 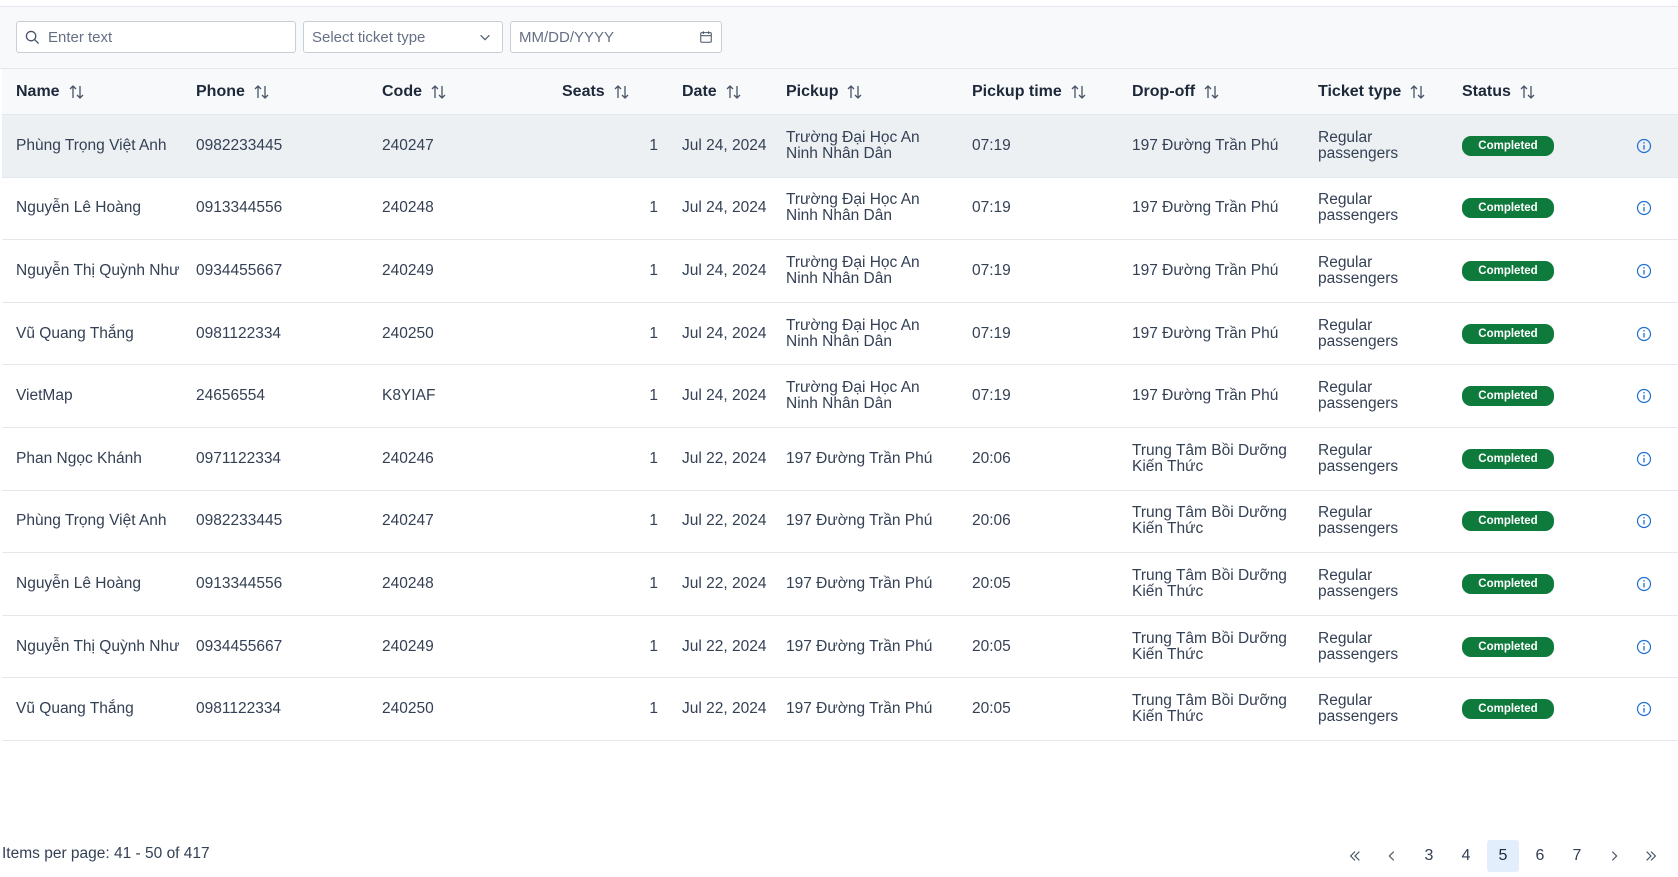 What do you see at coordinates (75, 709) in the screenshot?
I see `cell-name: Vũ Quang Thắng` at bounding box center [75, 709].